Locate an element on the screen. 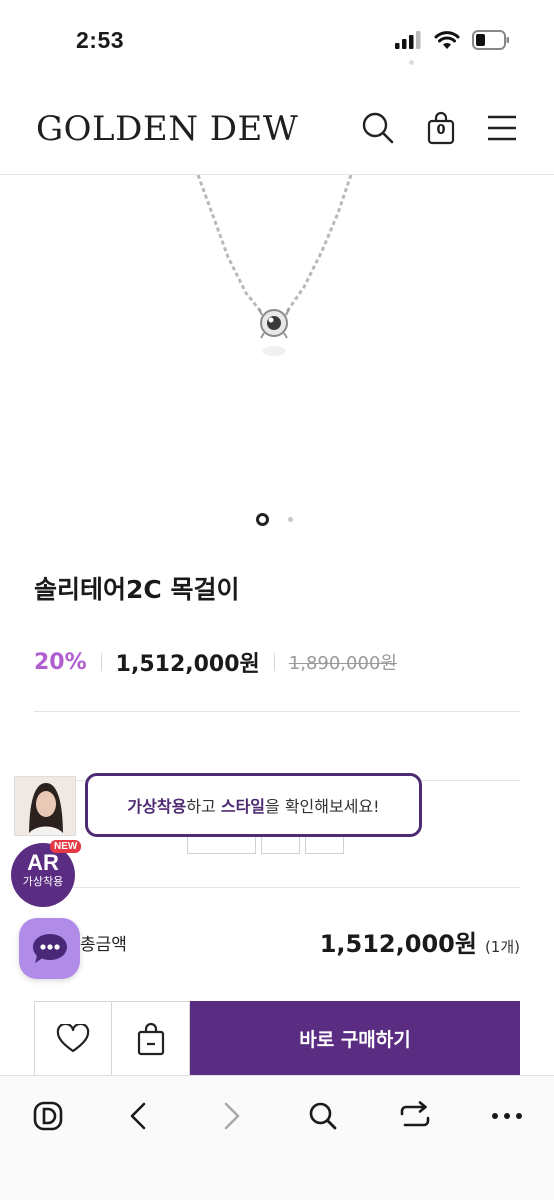 Image resolution: width=554 pixels, height=1200 pixels. status-time: 2:53 is located at coordinates (100, 40).